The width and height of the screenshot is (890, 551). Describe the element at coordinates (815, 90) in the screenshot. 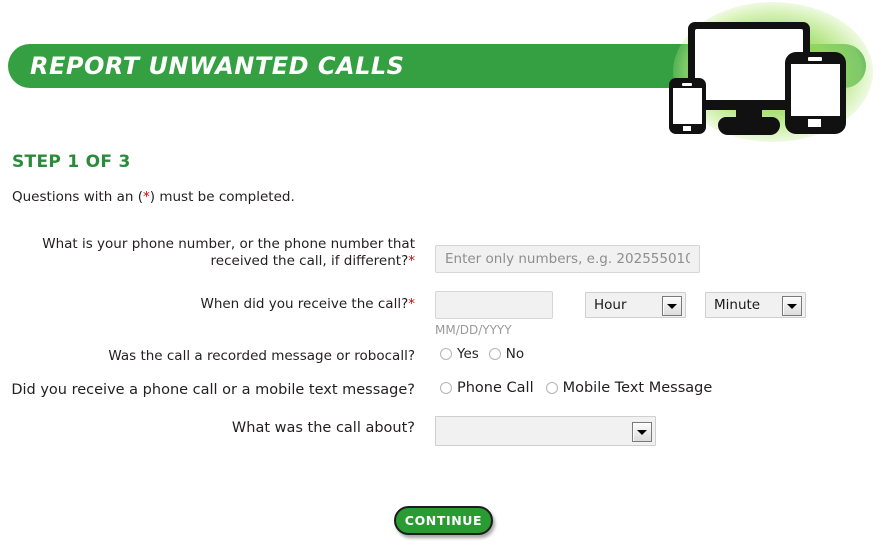

I see `tablet-screen` at that location.